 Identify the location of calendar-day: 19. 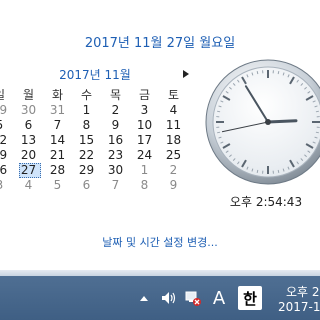
(7, 155).